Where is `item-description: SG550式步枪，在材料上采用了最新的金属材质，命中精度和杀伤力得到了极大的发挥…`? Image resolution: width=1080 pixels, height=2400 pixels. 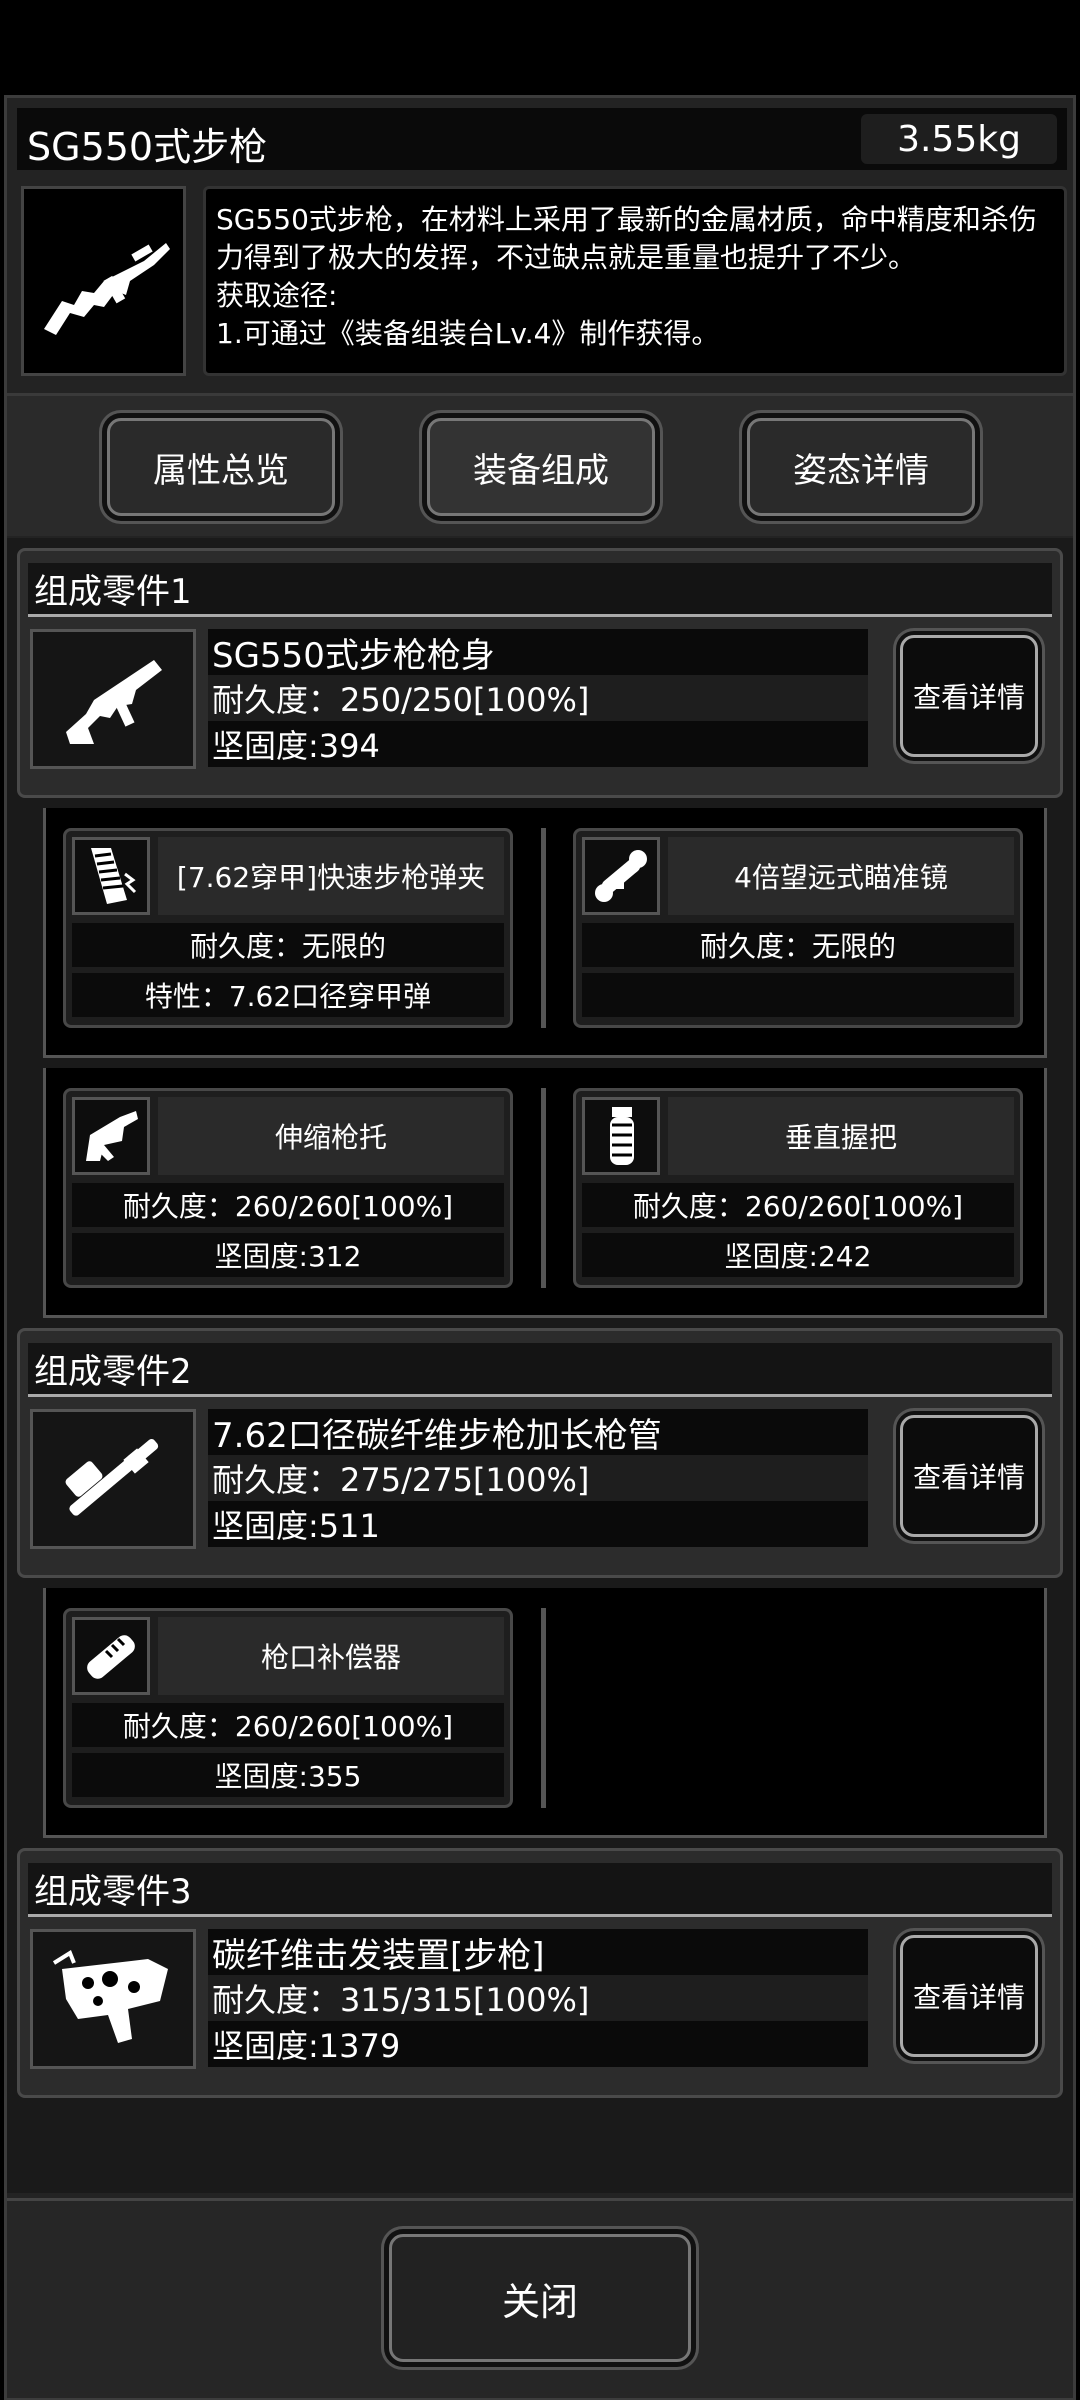
item-description: SG550式步枪，在材料上采用了最新的金属材质，命中精度和杀伤力得到了极大的发挥… is located at coordinates (626, 238).